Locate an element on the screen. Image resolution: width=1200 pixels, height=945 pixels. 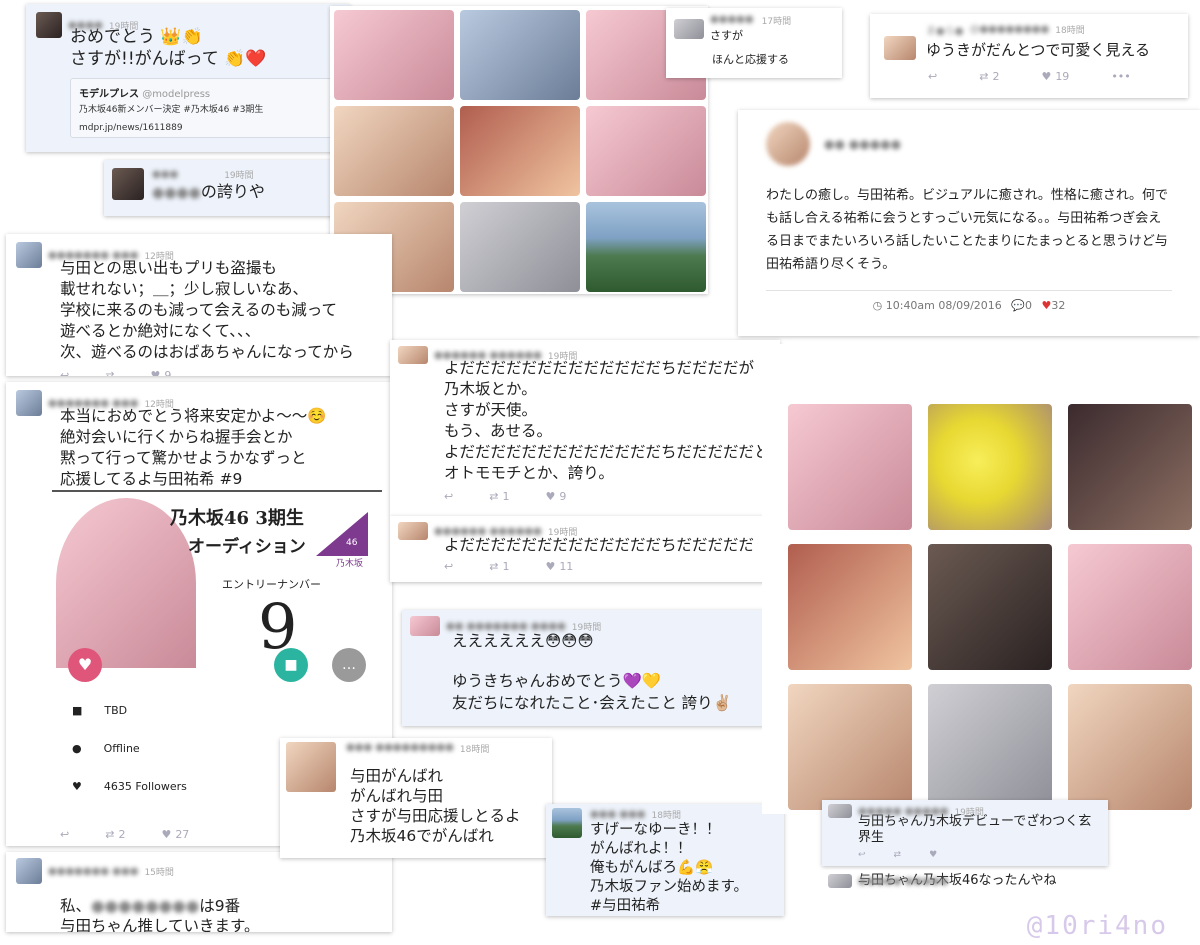
user-name: ●●●●● is located at coordinates (732, 20).